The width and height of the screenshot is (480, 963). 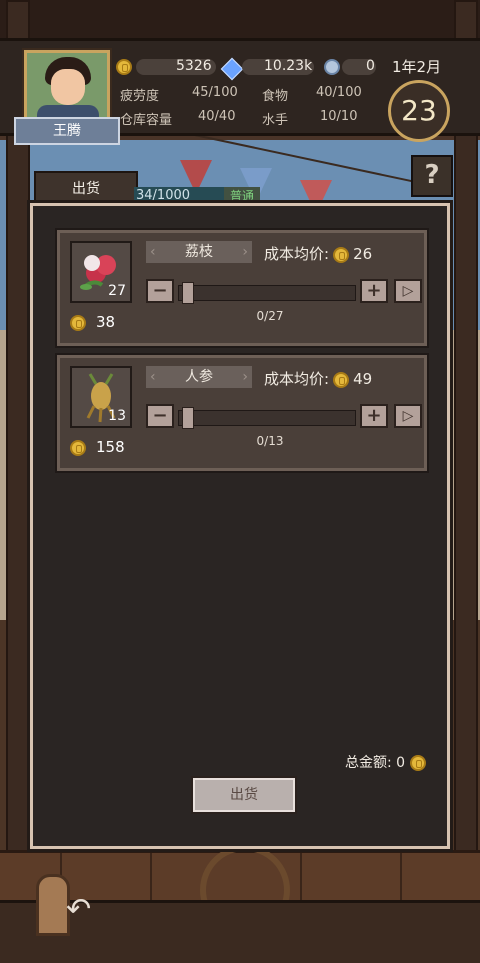 What do you see at coordinates (318, 254) in the screenshot?
I see `cost-average: 成本均价: 26` at bounding box center [318, 254].